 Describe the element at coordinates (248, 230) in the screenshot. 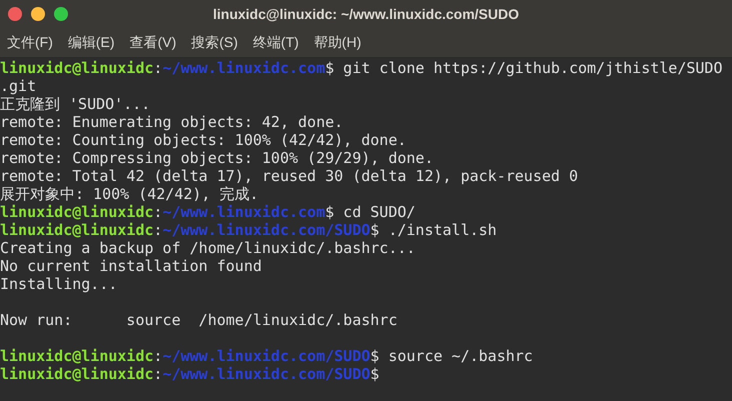

I see `terminal-line: linuxidc@linuxidc:~/www.linuxidc.com/SUDO$ ./install.sh` at that location.